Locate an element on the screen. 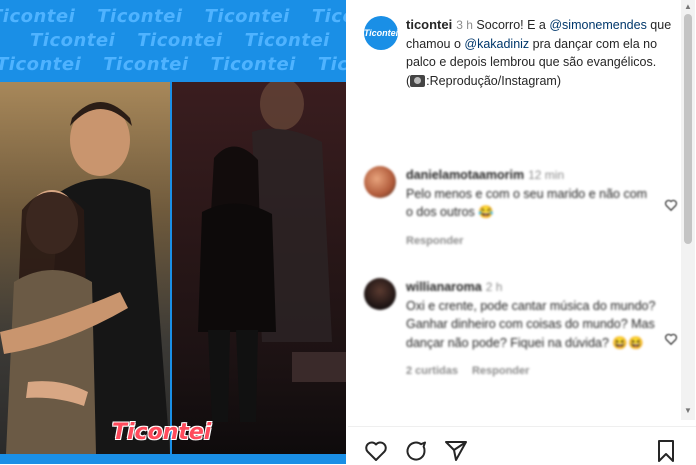 The height and width of the screenshot is (465, 696). comment-time: 2 h is located at coordinates (494, 287).